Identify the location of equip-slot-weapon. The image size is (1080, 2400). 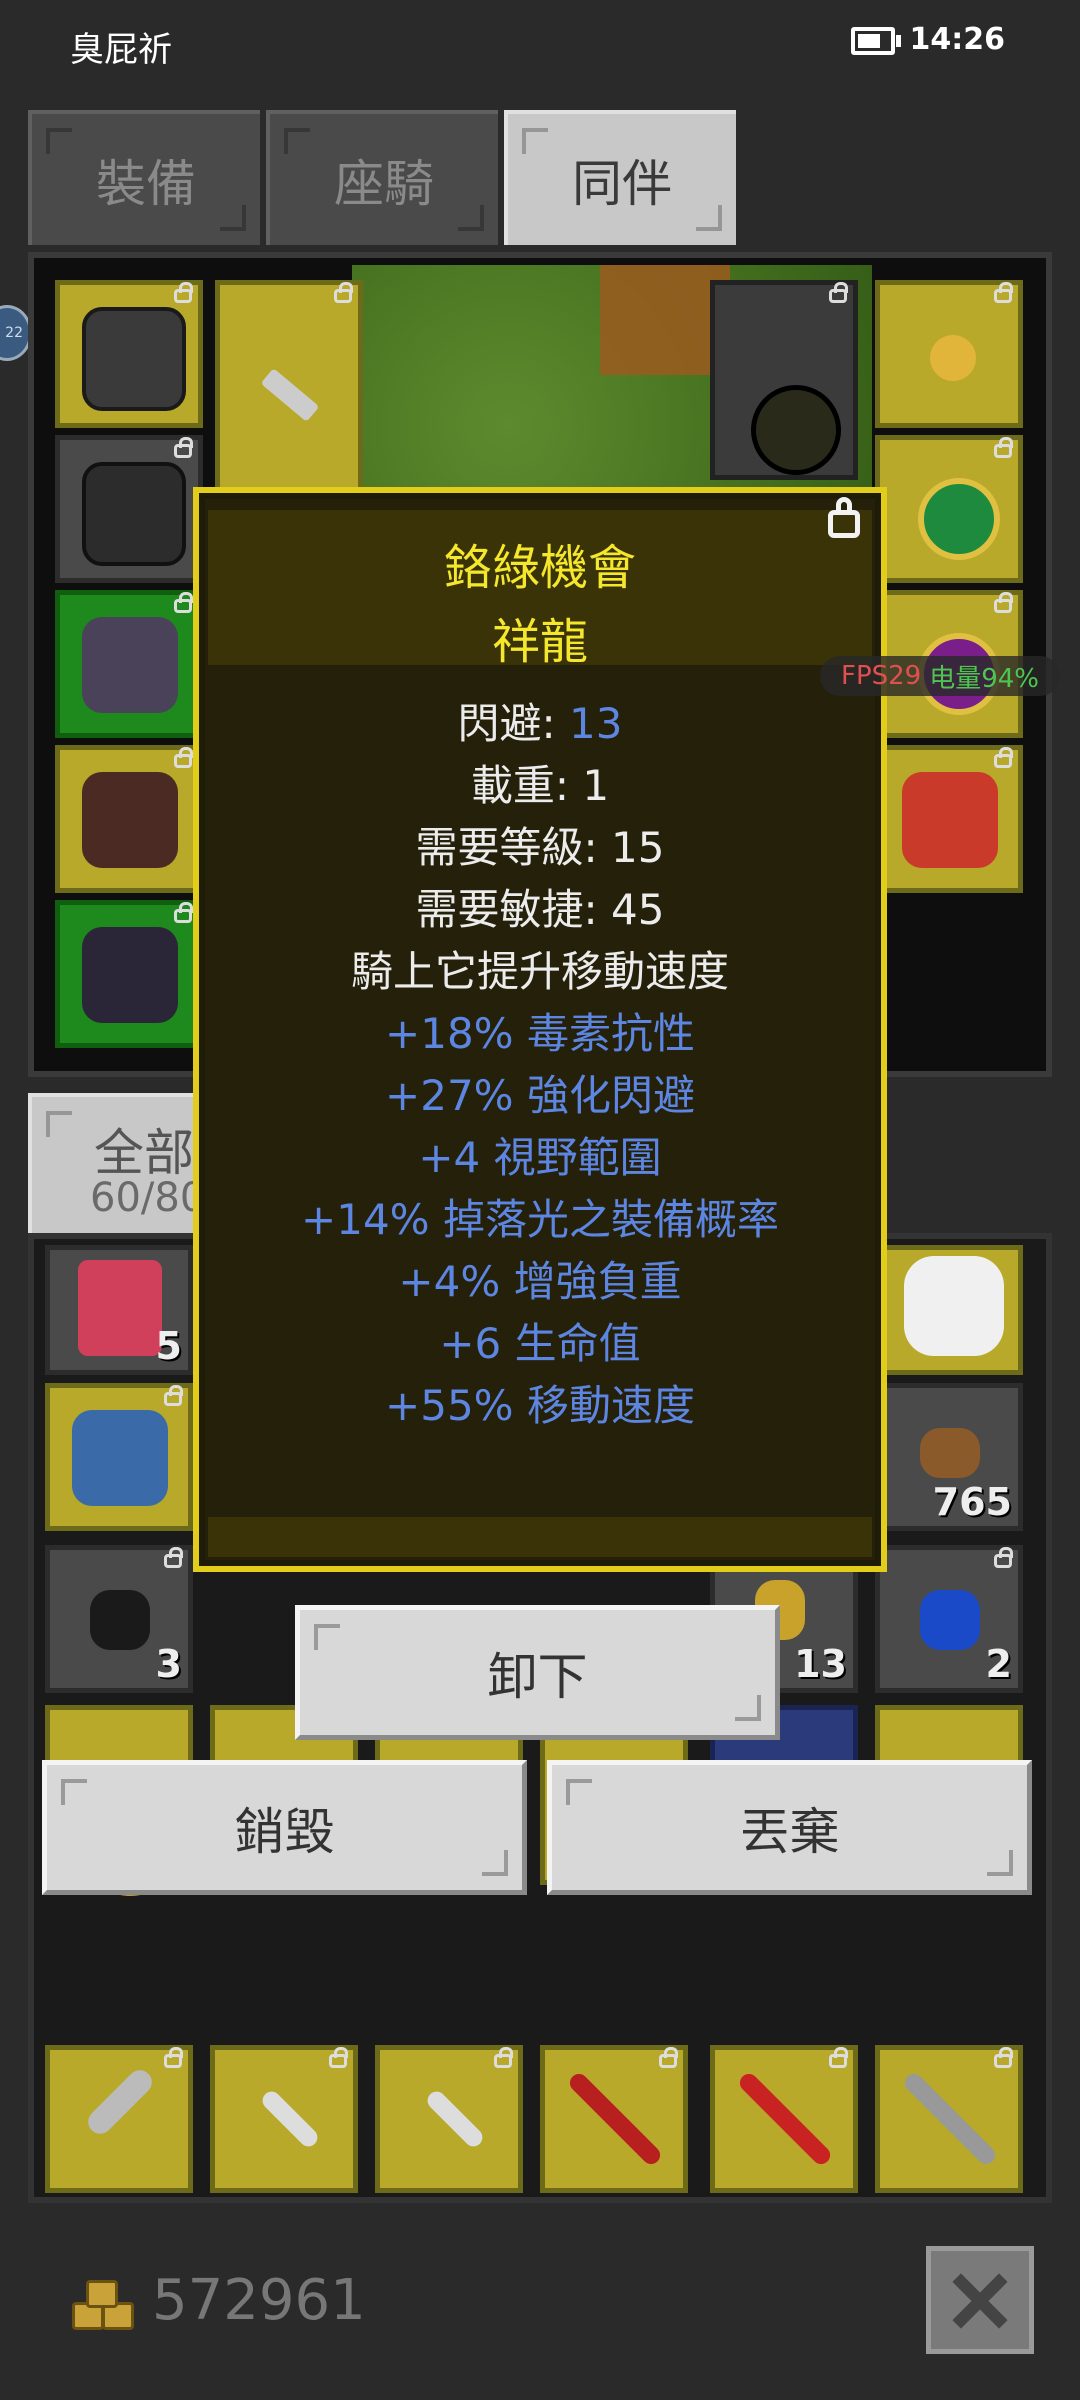
(289, 390).